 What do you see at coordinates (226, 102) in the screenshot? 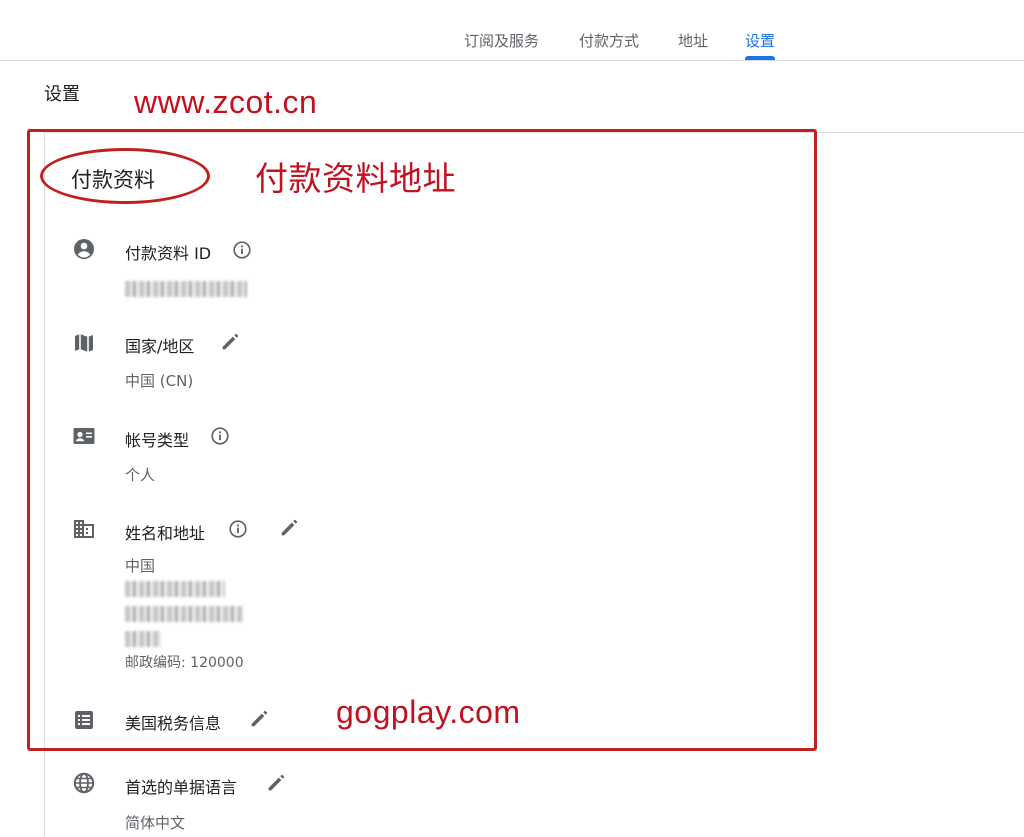
I see `watermark-zcot: www.zcot.cn` at bounding box center [226, 102].